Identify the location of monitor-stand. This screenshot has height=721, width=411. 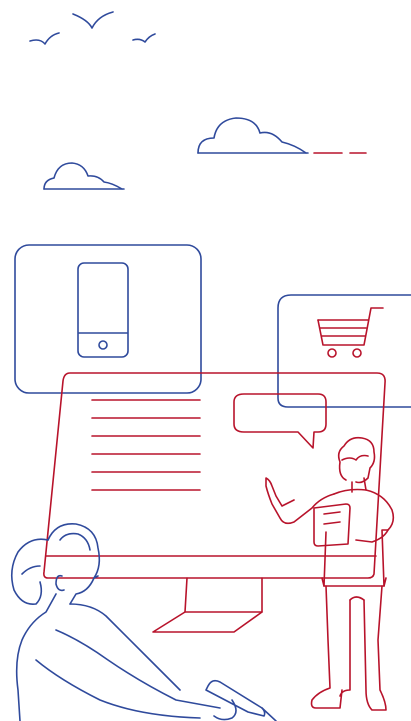
(207, 605).